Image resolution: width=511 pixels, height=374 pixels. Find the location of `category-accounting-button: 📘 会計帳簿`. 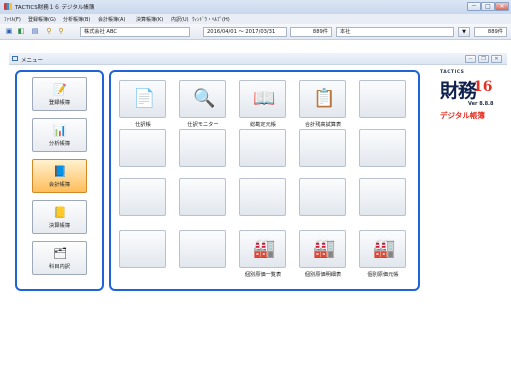

category-accounting-button: 📘 会計帳簿 is located at coordinates (59, 176).